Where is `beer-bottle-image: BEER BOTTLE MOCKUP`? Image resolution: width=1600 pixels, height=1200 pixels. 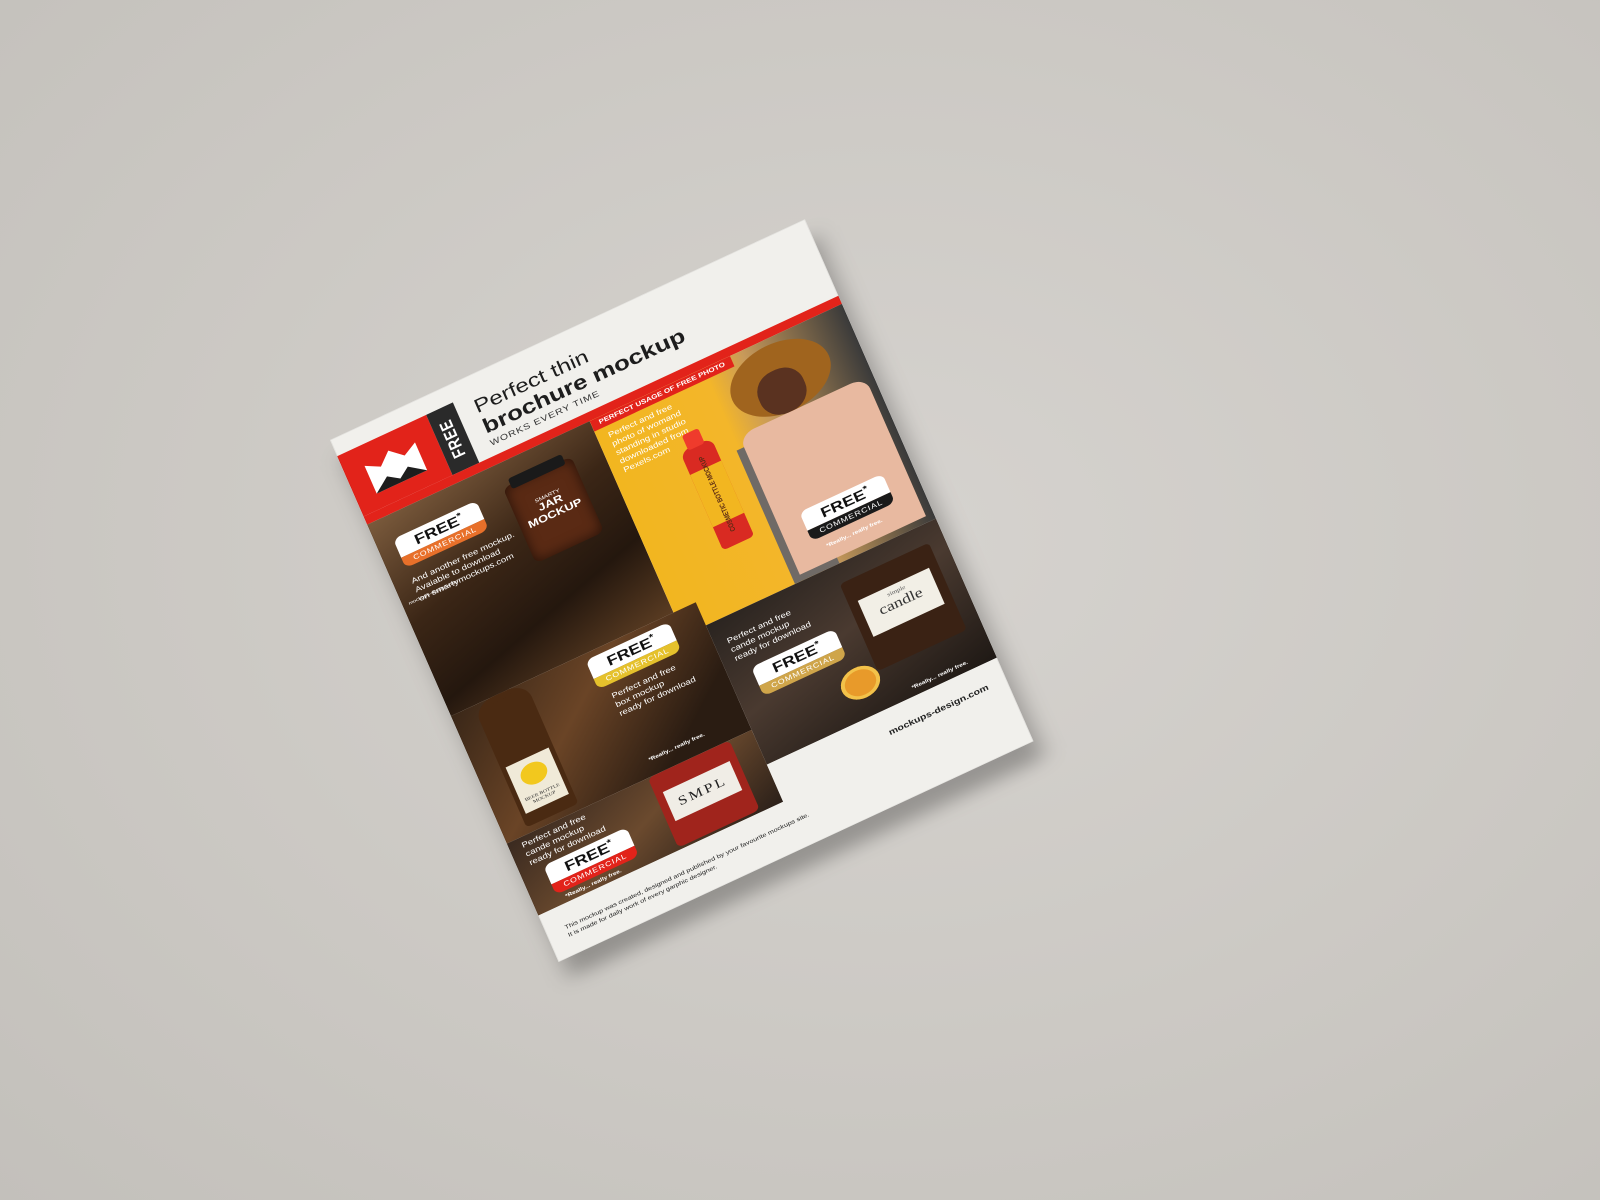 beer-bottle-image: BEER BOTTLE MOCKUP is located at coordinates (526, 746).